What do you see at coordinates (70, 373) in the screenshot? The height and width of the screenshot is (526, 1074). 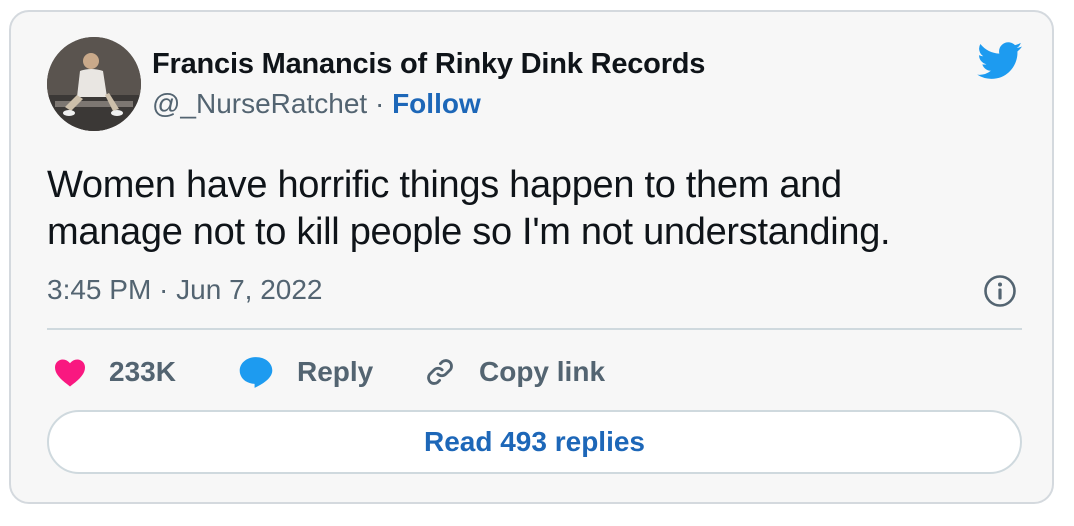 I see `heart-icon` at bounding box center [70, 373].